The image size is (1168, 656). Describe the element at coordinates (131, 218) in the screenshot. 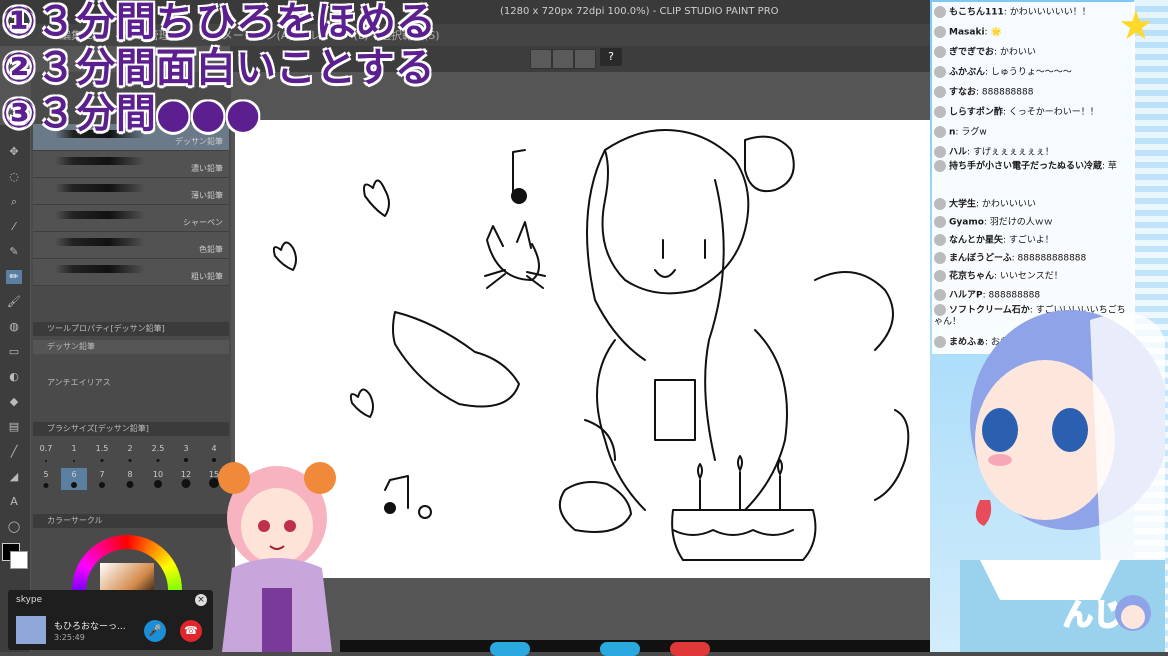

I see `brush-item: シャーペン` at that location.